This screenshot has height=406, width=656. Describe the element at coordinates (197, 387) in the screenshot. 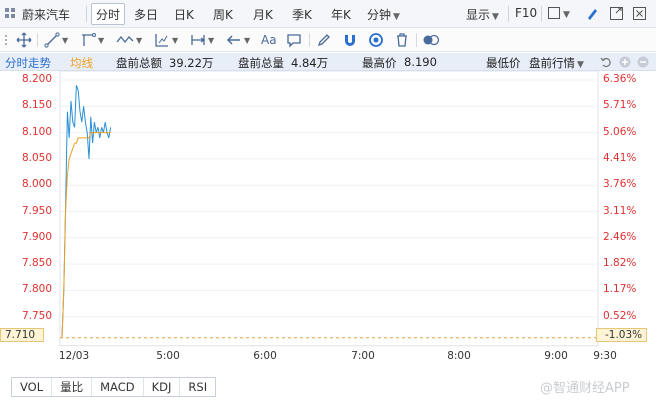

I see `indicator-tab-rsi: RSI` at that location.